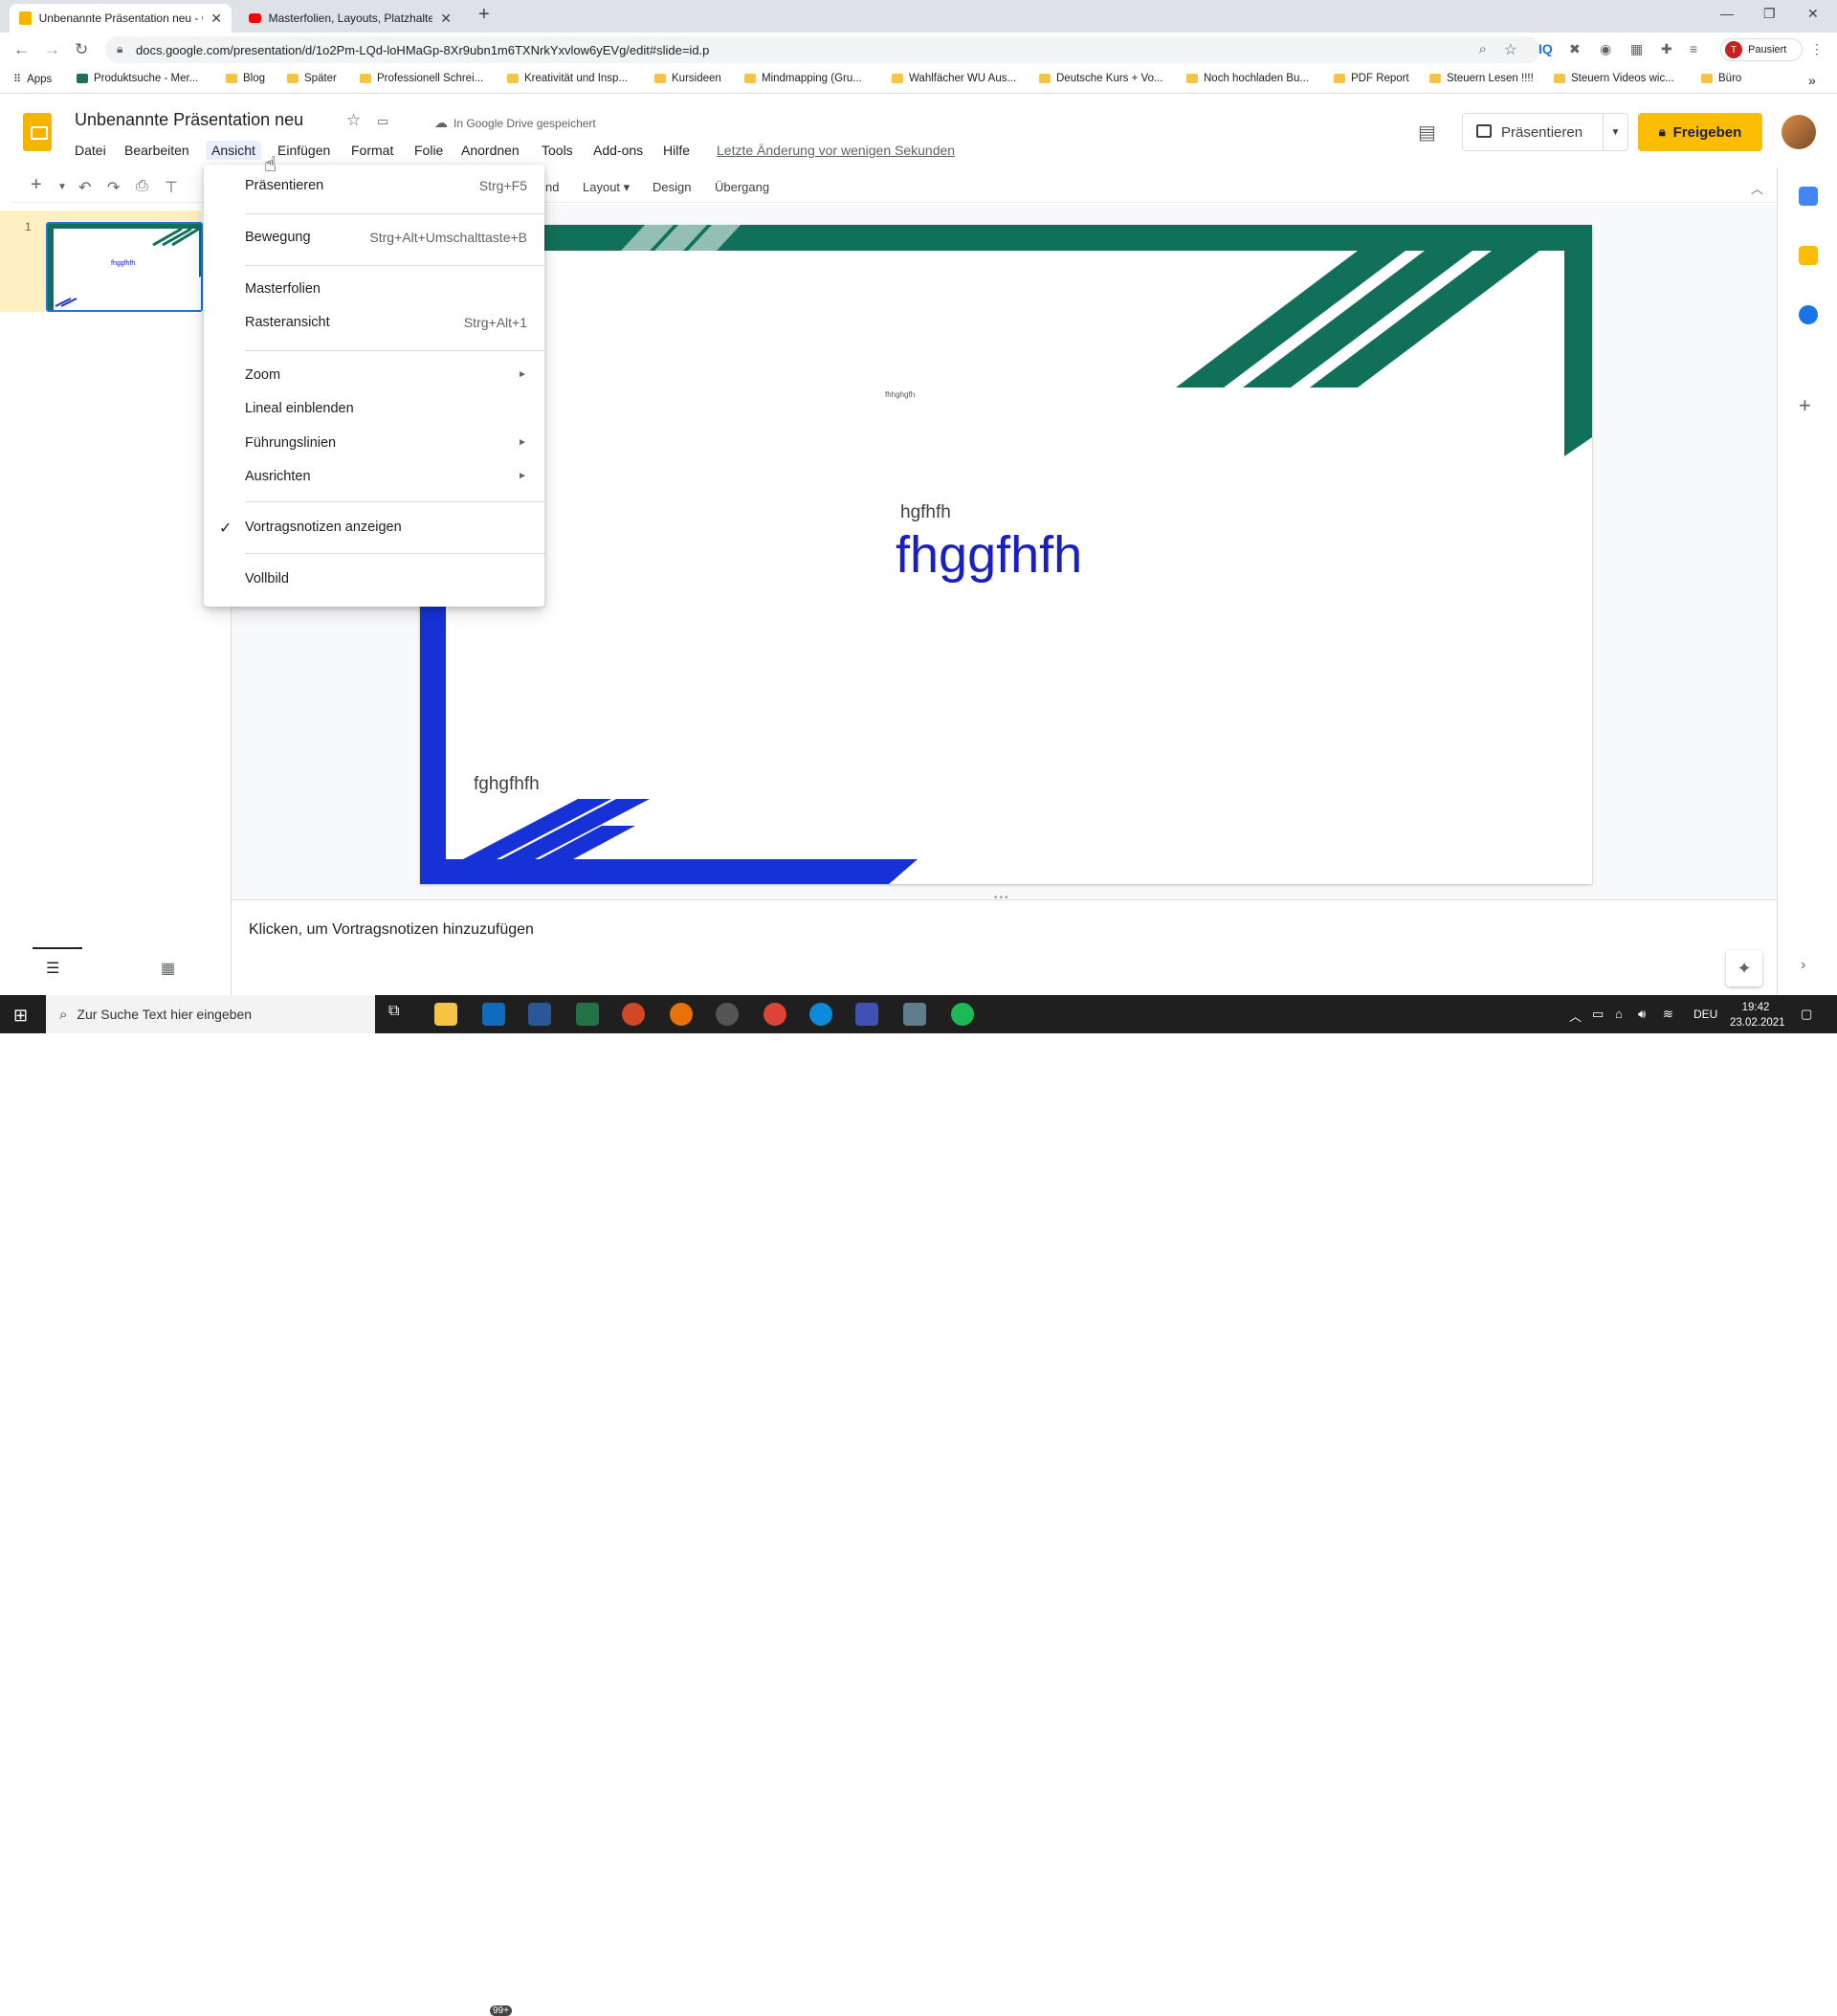 The width and height of the screenshot is (1837, 2016). What do you see at coordinates (1481, 78) in the screenshot?
I see `bookmark-item: Steuern Lesen !!!!` at bounding box center [1481, 78].